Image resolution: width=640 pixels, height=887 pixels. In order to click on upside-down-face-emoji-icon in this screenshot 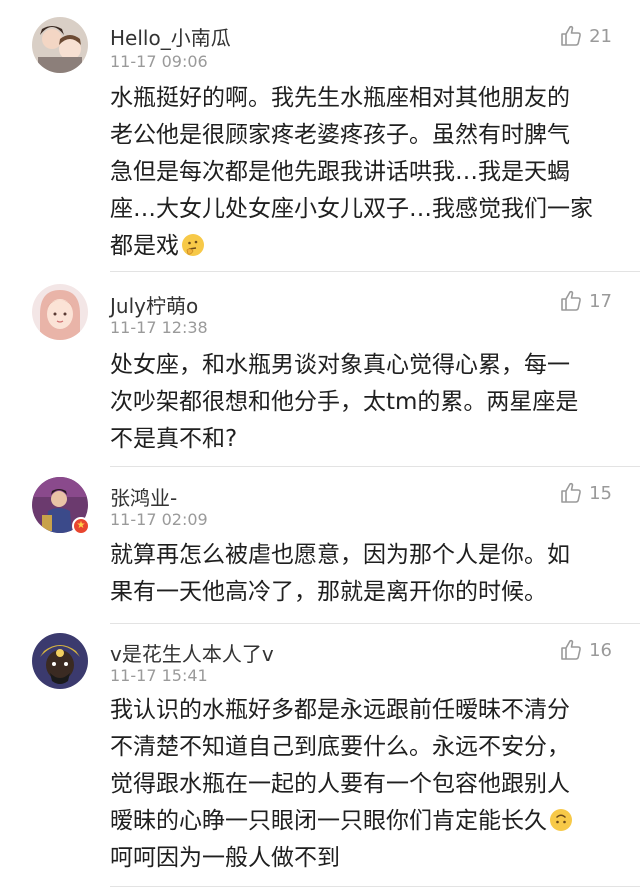, I will do `click(561, 819)`.